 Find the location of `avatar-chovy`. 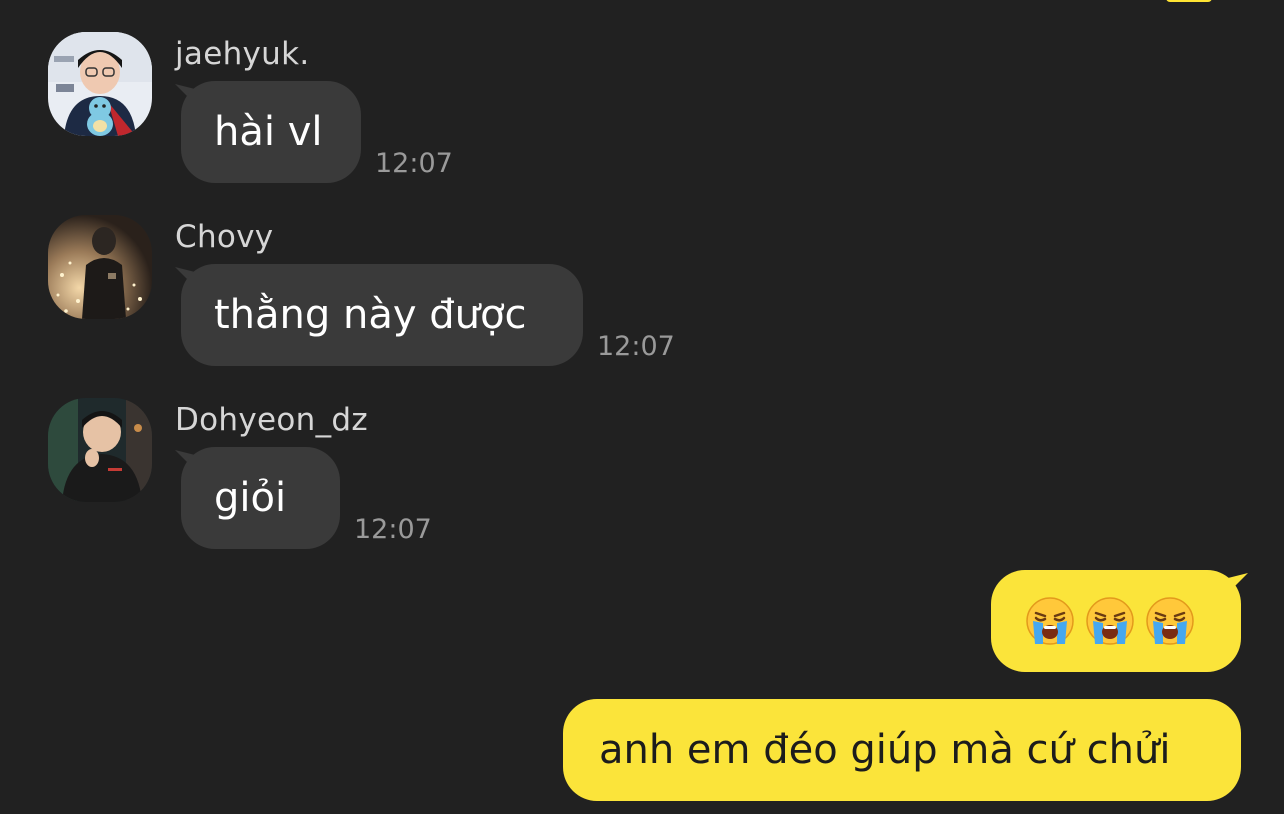

avatar-chovy is located at coordinates (100, 267).